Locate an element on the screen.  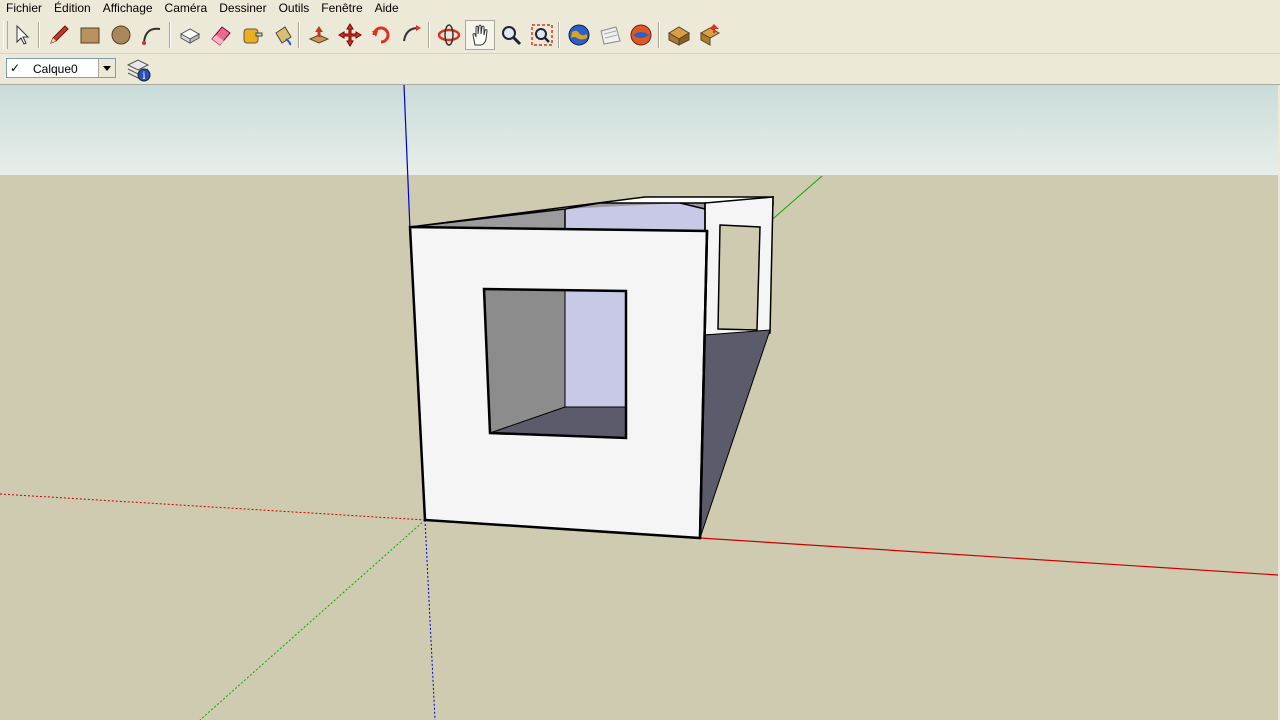
main-toolbar is located at coordinates (640, 35).